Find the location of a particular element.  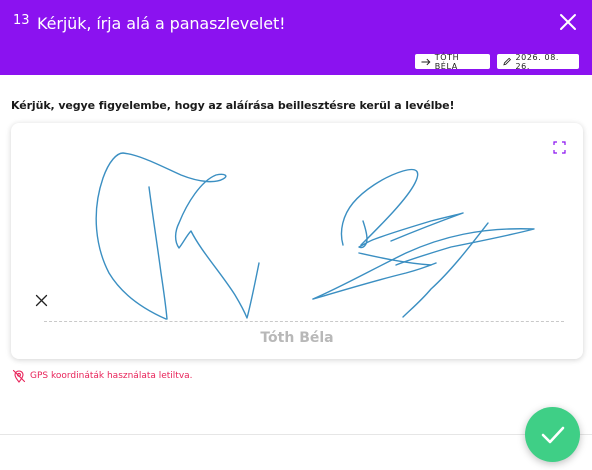

signer-name: Tóth Béla is located at coordinates (297, 338).